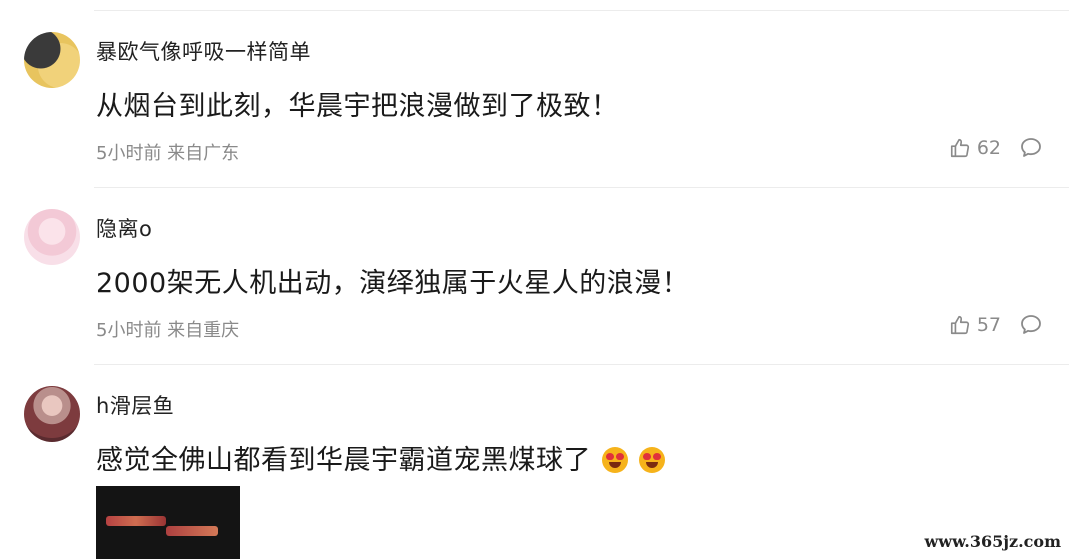 This screenshot has height=559, width=1069. What do you see at coordinates (975, 148) in the screenshot?
I see `like-button: 62` at bounding box center [975, 148].